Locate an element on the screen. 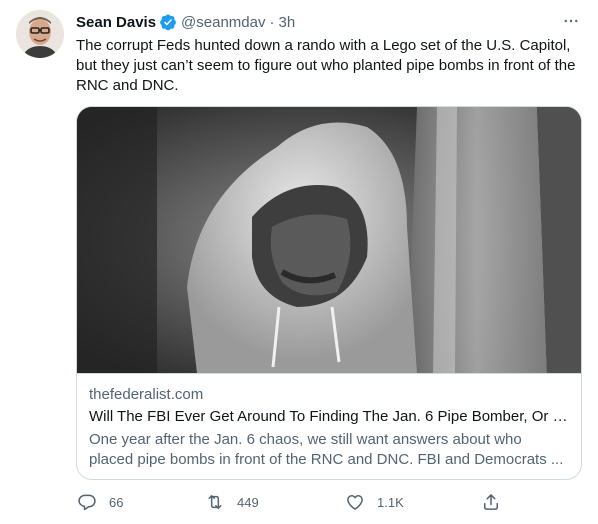  reply-button: 66 is located at coordinates (99, 502).